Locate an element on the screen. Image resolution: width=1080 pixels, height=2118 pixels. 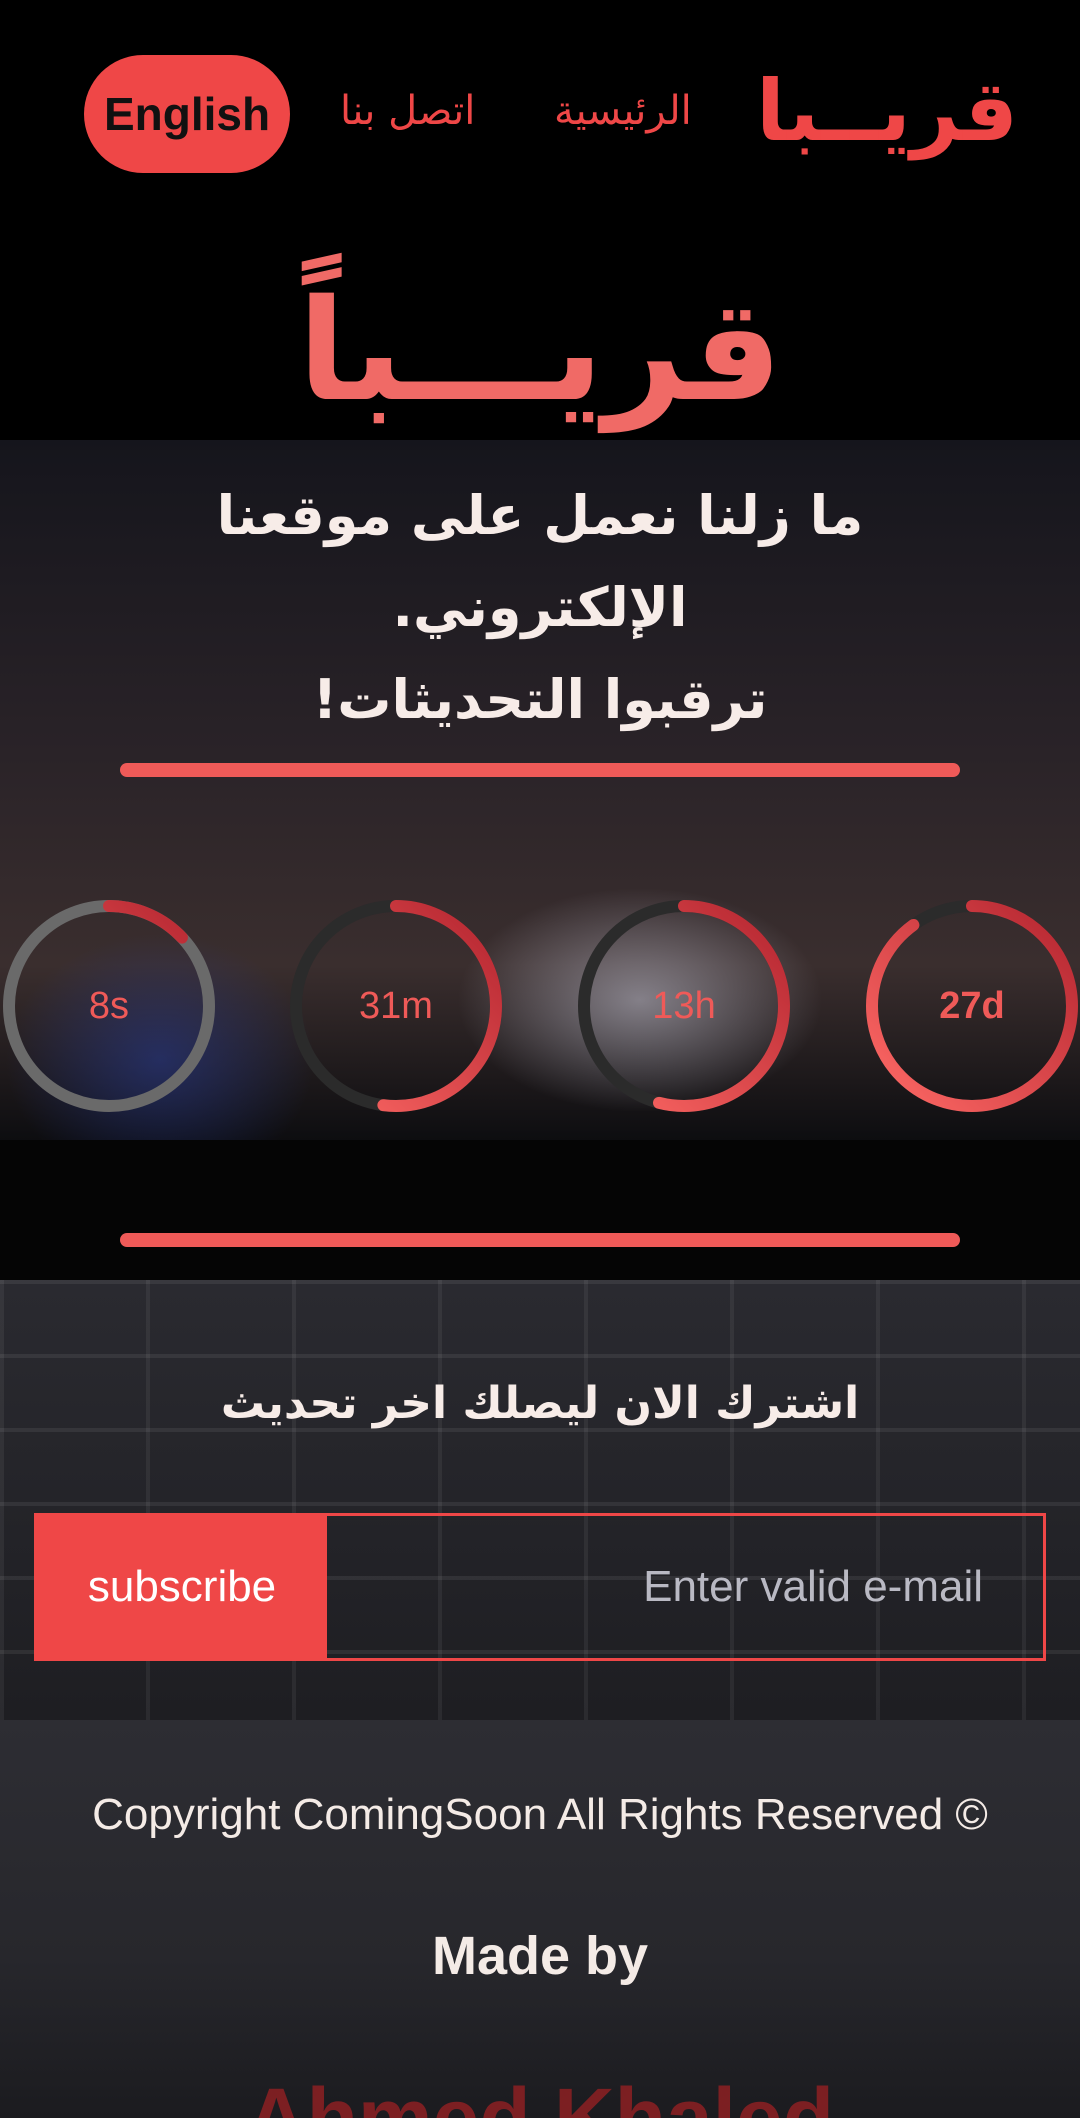
divider-top is located at coordinates (540, 770).